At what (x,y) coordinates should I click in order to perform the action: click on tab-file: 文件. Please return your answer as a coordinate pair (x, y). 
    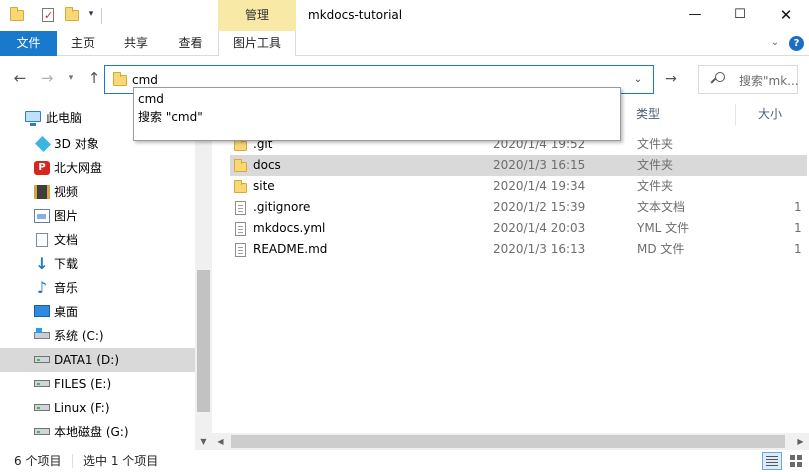
    Looking at the image, I should click on (28, 43).